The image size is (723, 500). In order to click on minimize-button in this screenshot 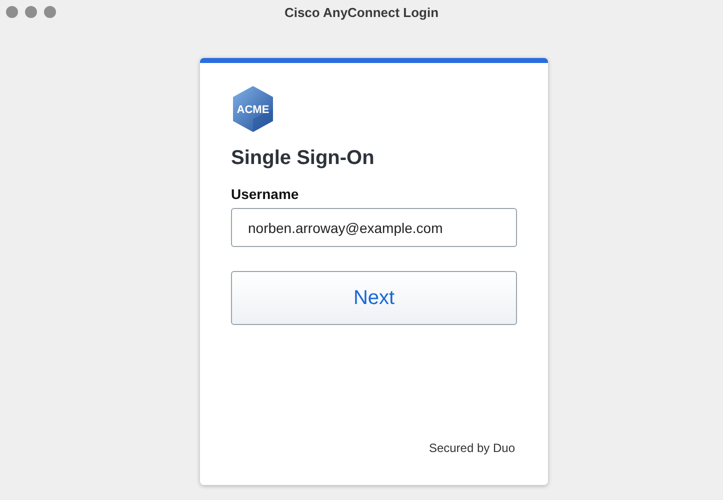, I will do `click(31, 12)`.